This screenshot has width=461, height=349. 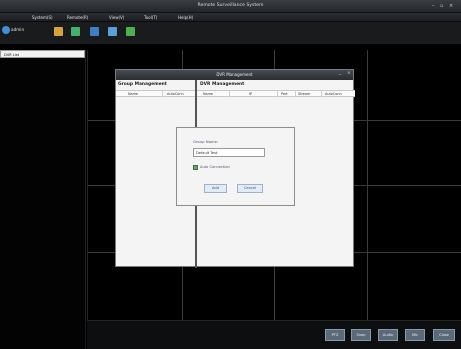 I want to click on dvr-col-ip: IP, so click(x=250, y=94).